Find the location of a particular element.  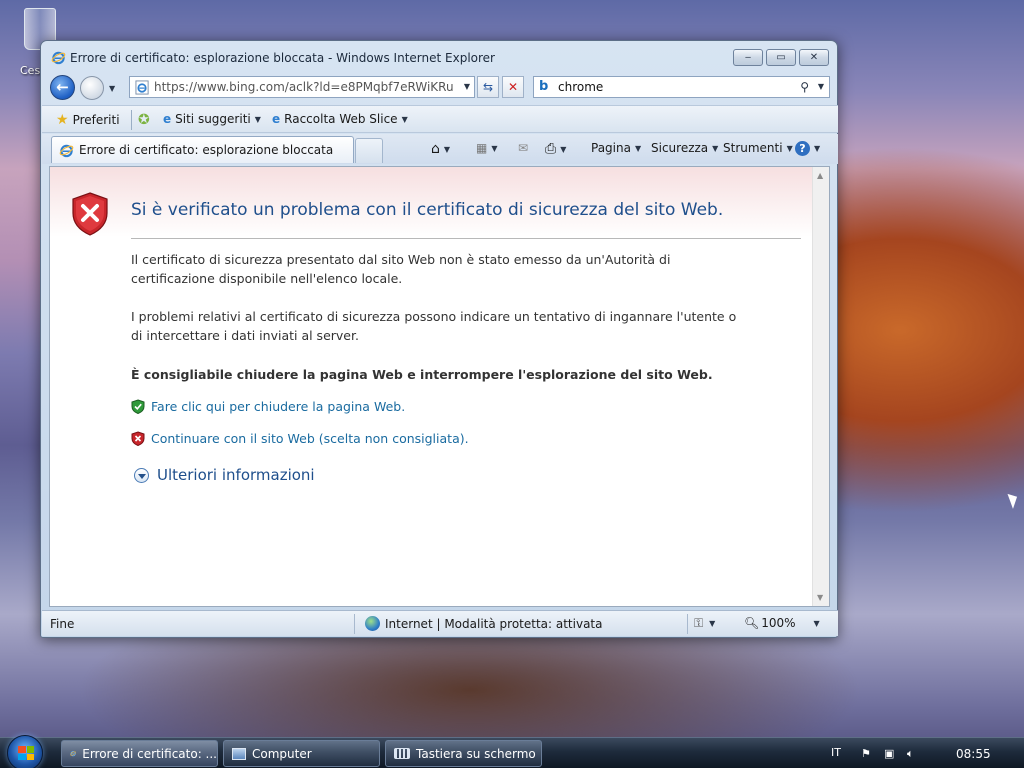

security-zone: Internet | Modalità protetta: attivata is located at coordinates (483, 623).